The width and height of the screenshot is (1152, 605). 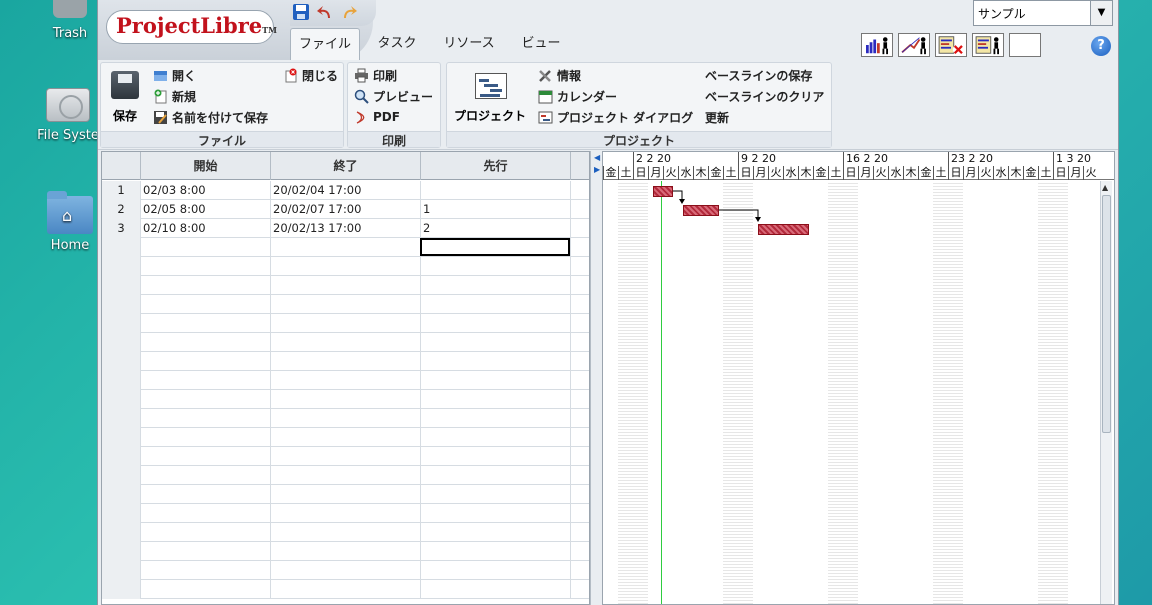 What do you see at coordinates (1025, 45) in the screenshot?
I see `blank-view-button` at bounding box center [1025, 45].